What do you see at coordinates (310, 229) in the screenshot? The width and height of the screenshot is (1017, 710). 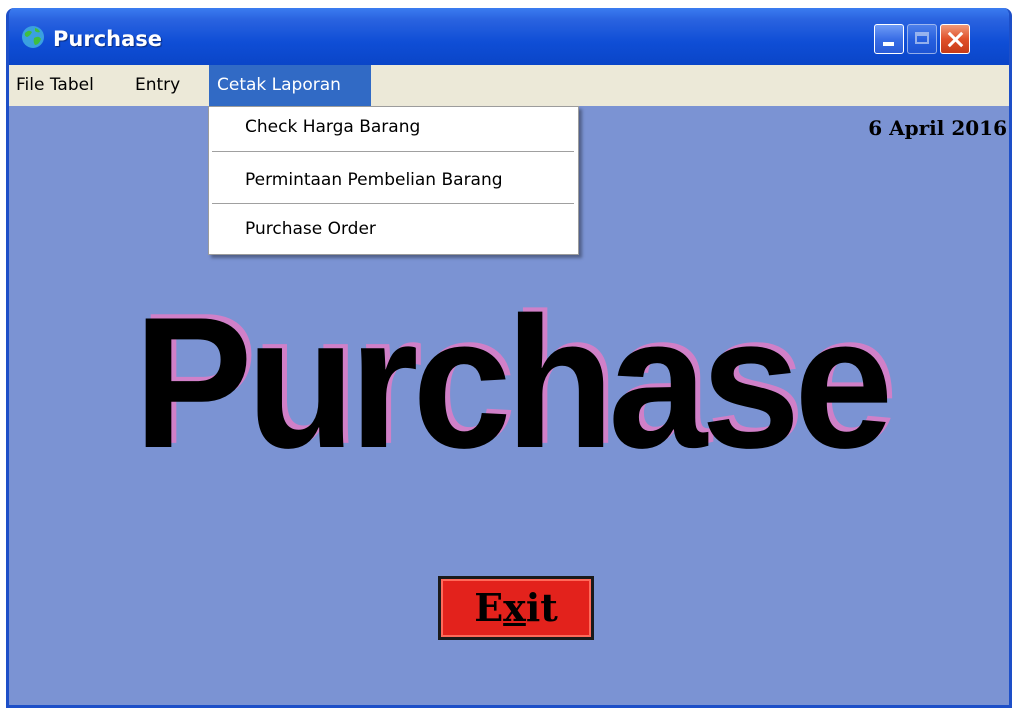 I see `menu-item-purchase-order: Purchase Order` at bounding box center [310, 229].